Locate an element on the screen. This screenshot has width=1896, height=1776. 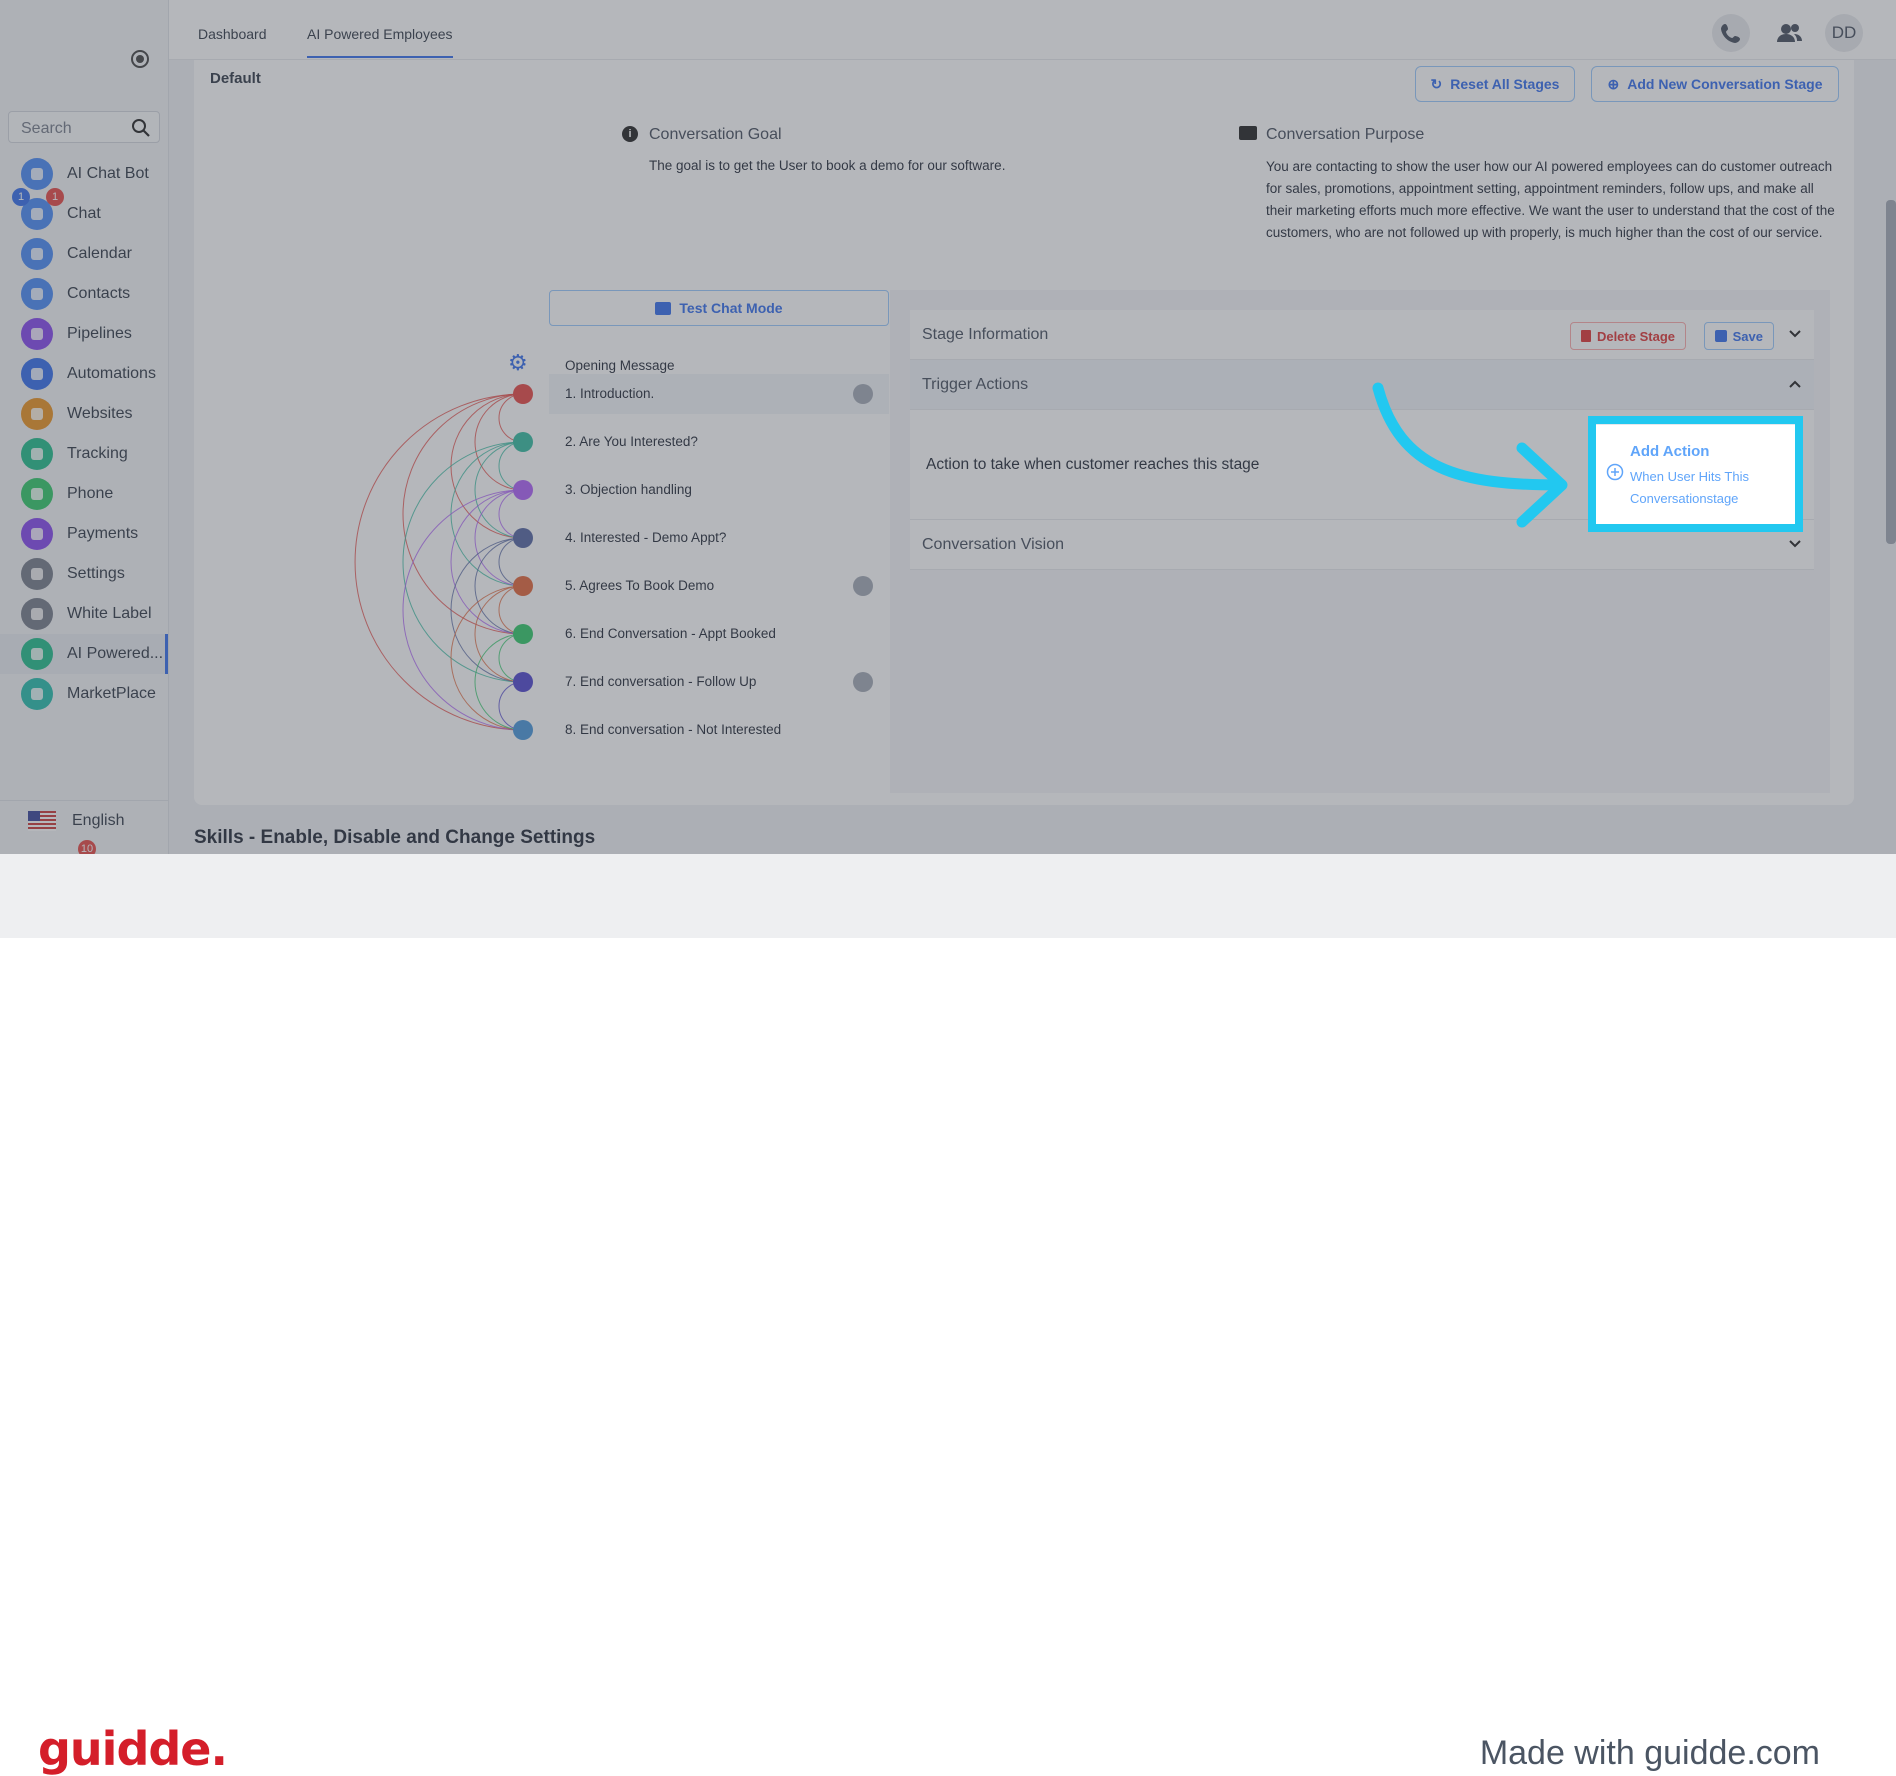
chat-badge-blue: 1 is located at coordinates (21, 197).